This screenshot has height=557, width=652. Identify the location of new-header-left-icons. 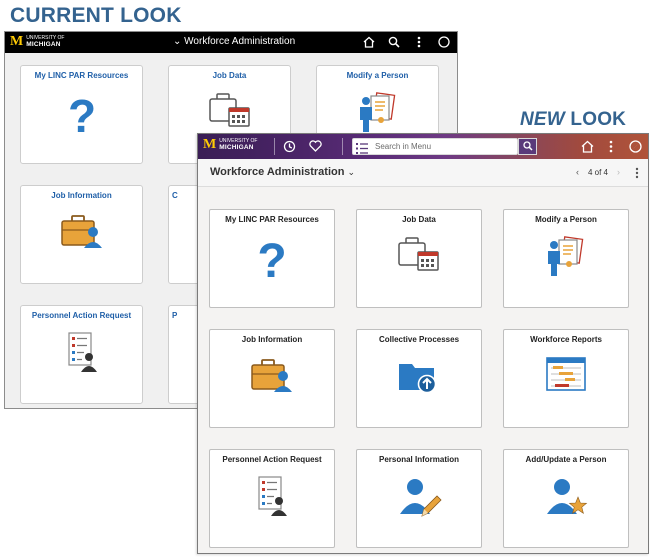
(302, 146).